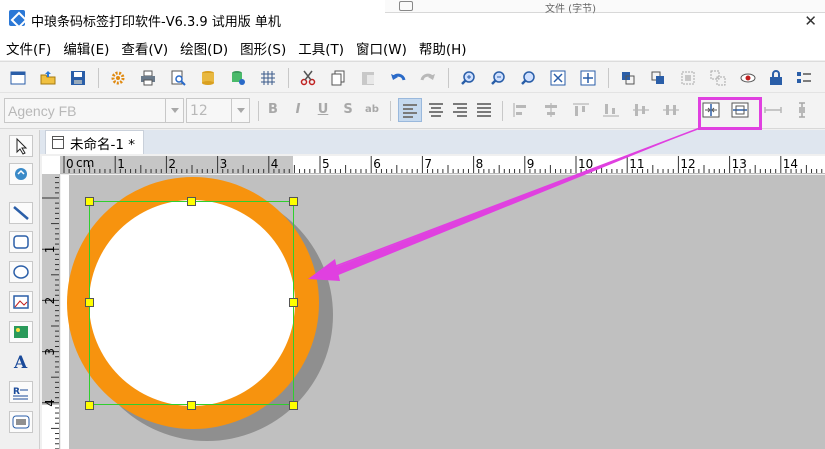 The height and width of the screenshot is (449, 825). Describe the element at coordinates (21, 146) in the screenshot. I see `select-pointer-tool` at that location.